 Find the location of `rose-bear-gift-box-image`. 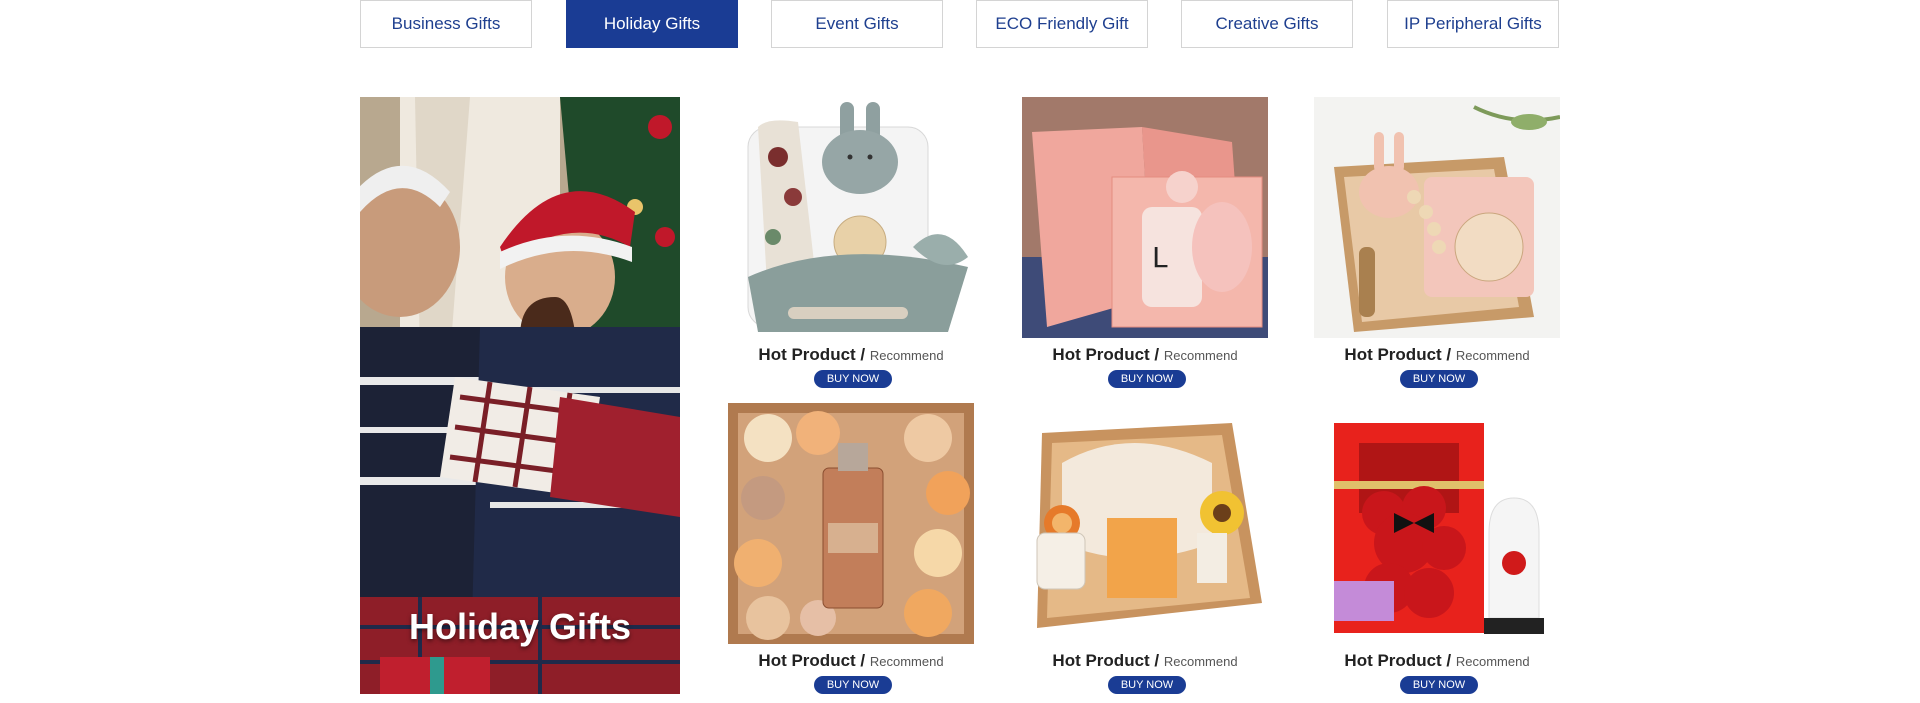

rose-bear-gift-box-image is located at coordinates (1437, 523).